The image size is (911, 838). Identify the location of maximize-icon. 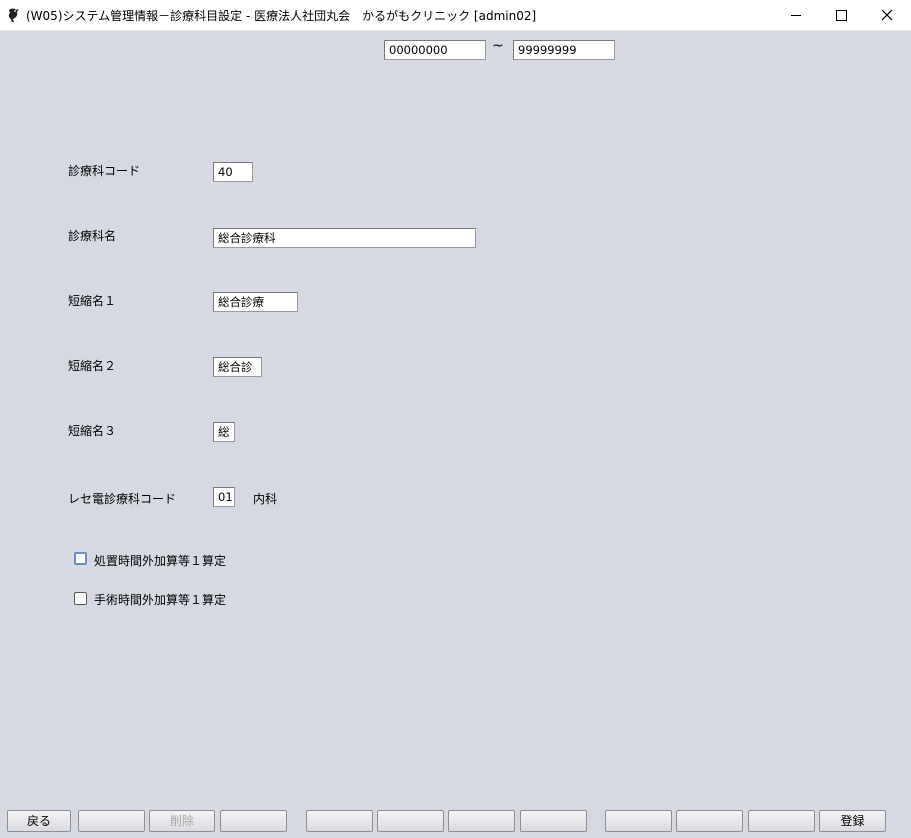
(841, 15).